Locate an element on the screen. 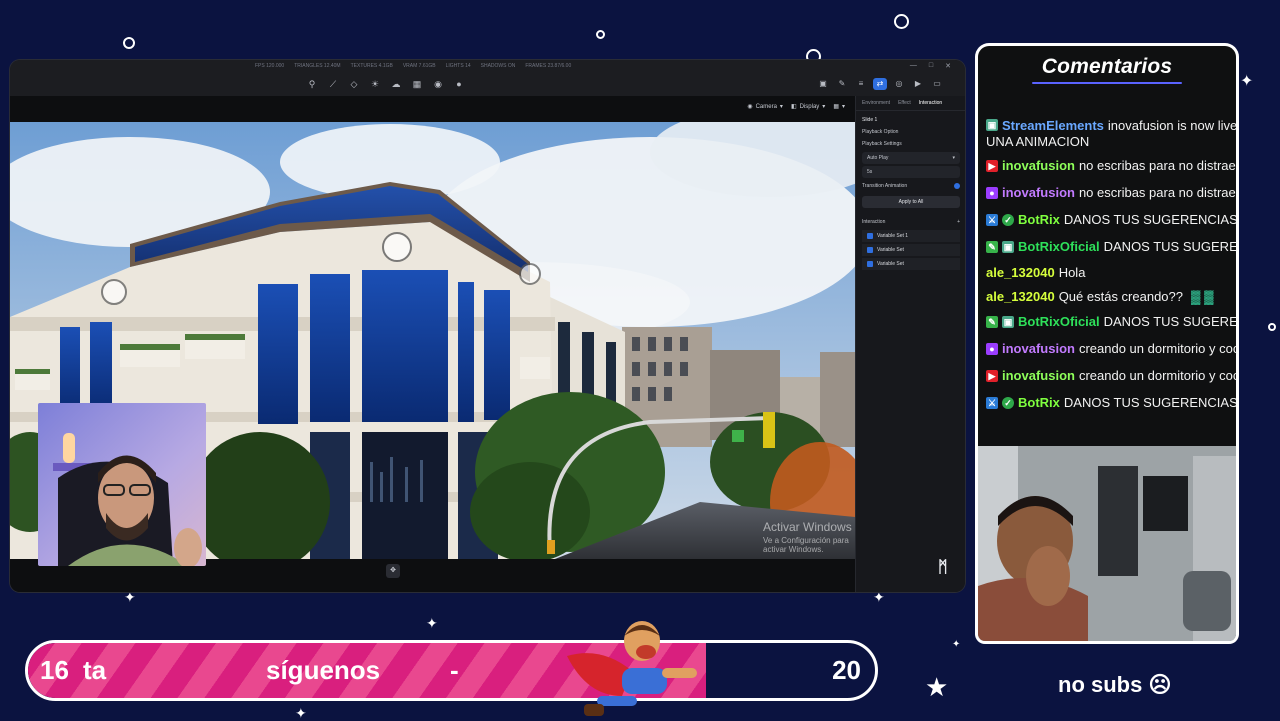 The image size is (1280, 721). transition-animation-row: Transition Animation is located at coordinates (910, 186).